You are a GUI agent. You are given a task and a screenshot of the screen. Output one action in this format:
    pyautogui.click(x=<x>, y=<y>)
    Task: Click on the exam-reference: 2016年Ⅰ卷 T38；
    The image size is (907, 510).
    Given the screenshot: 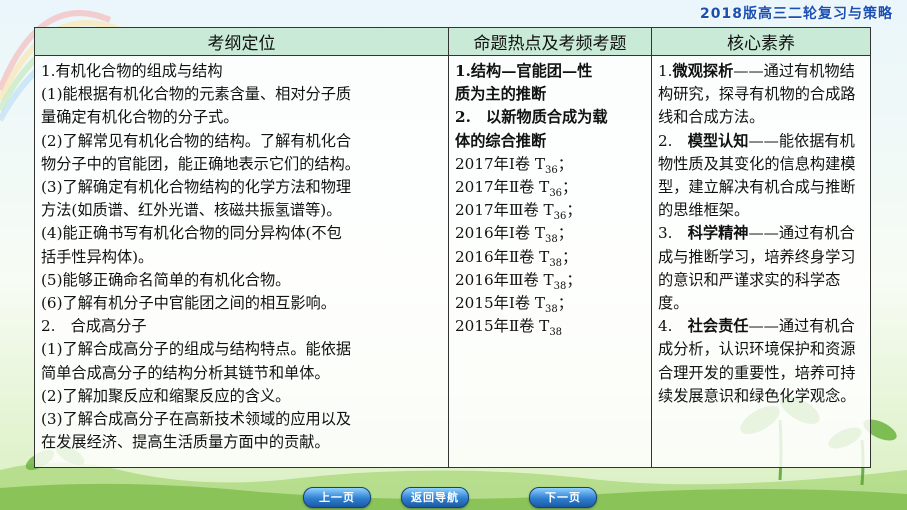 What is the action you would take?
    pyautogui.click(x=550, y=233)
    